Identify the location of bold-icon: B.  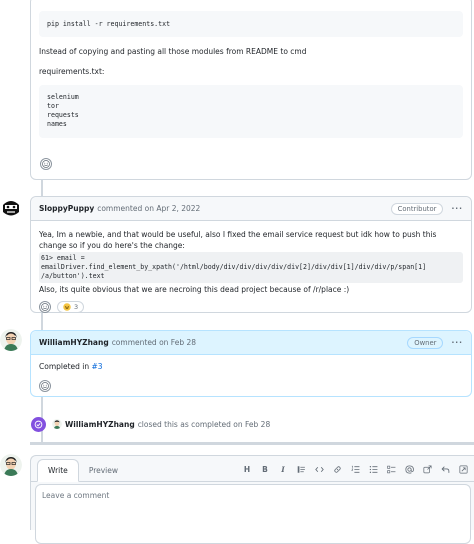
(265, 469).